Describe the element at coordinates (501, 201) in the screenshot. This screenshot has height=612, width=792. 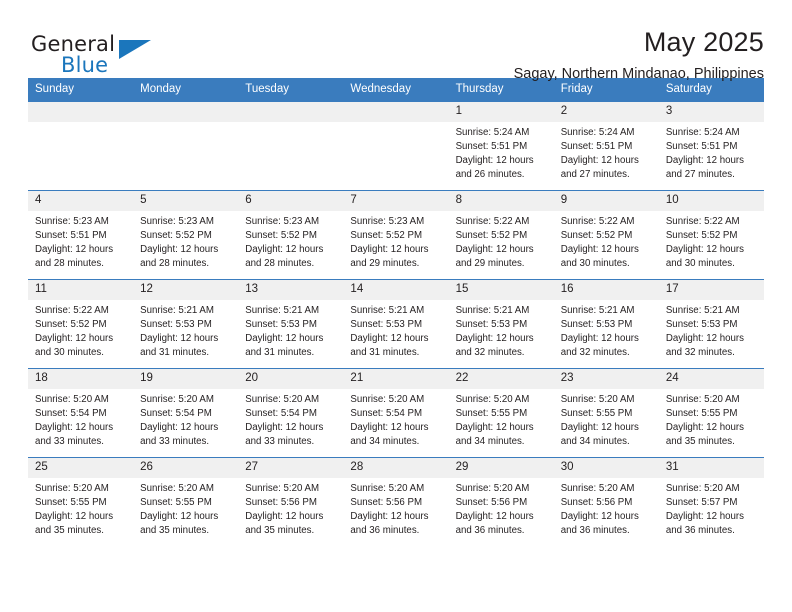
I see `day-number: 8` at that location.